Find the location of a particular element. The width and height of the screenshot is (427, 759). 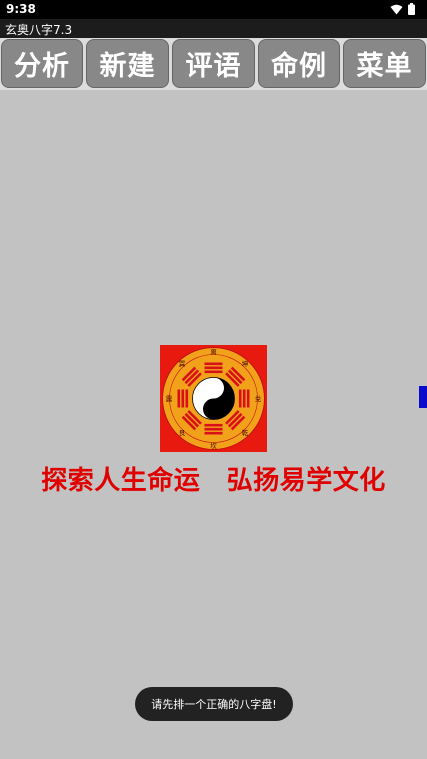

case-examples-button: 命例 is located at coordinates (299, 63).